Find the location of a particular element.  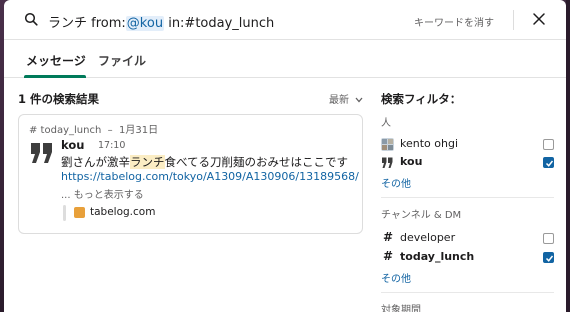

tab-files: ファイル is located at coordinates (122, 60).